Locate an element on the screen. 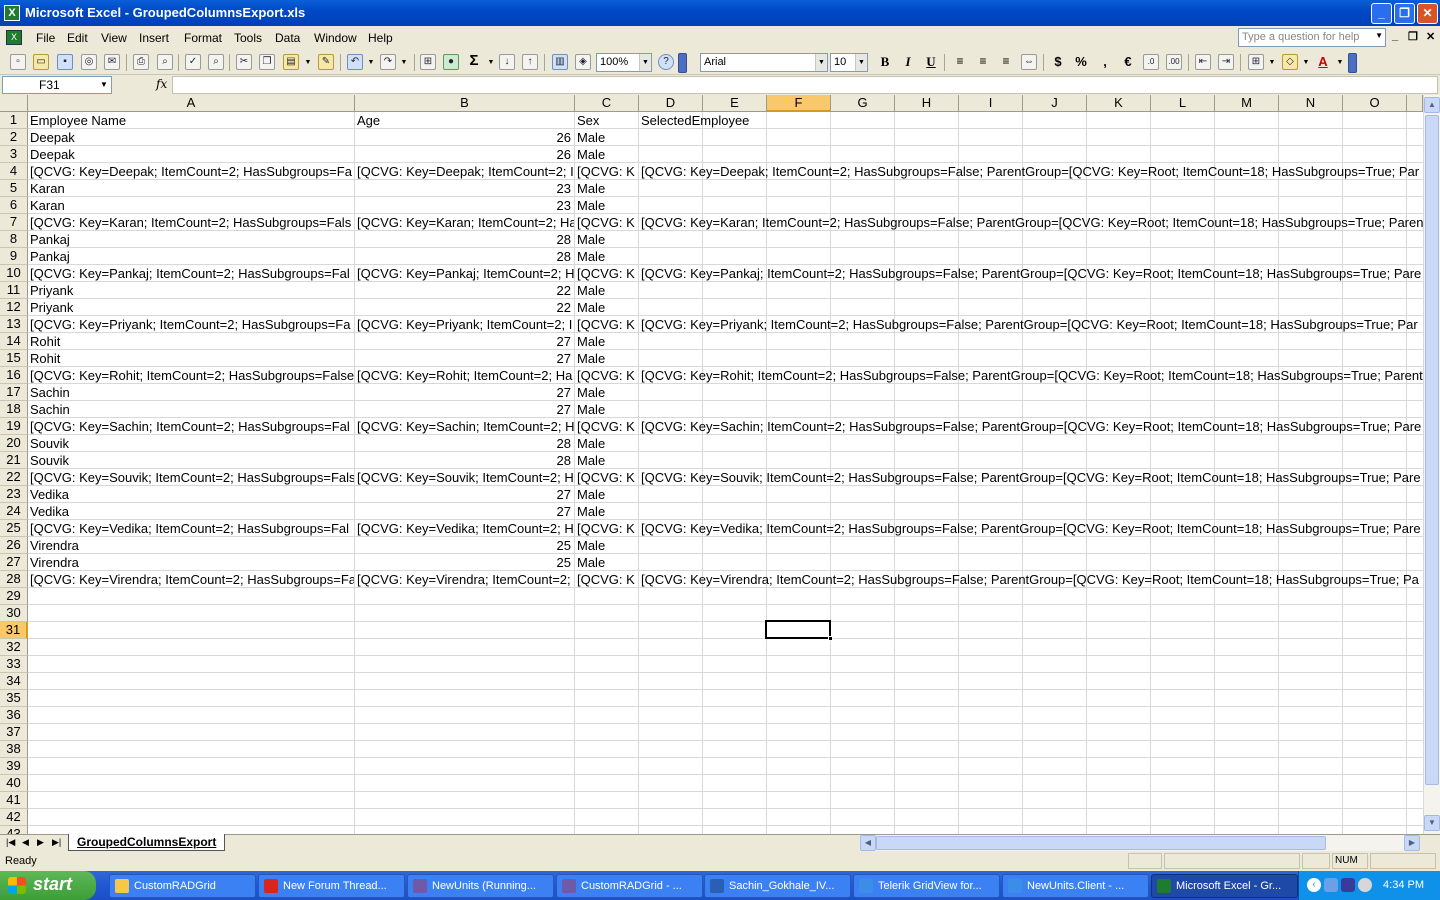  cell-b26: 25 is located at coordinates (464, 545).